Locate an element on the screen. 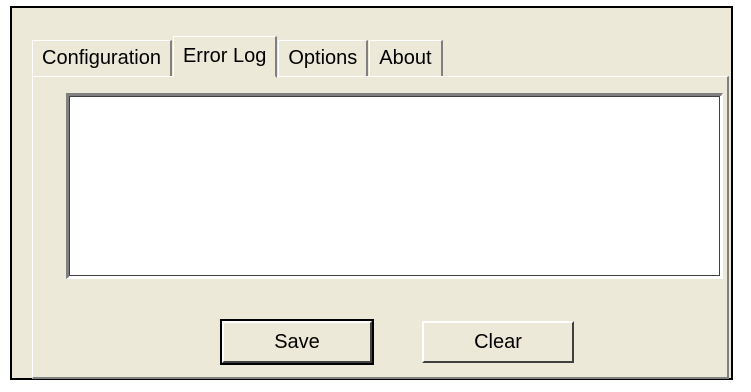  tab-options: Options is located at coordinates (323, 58).